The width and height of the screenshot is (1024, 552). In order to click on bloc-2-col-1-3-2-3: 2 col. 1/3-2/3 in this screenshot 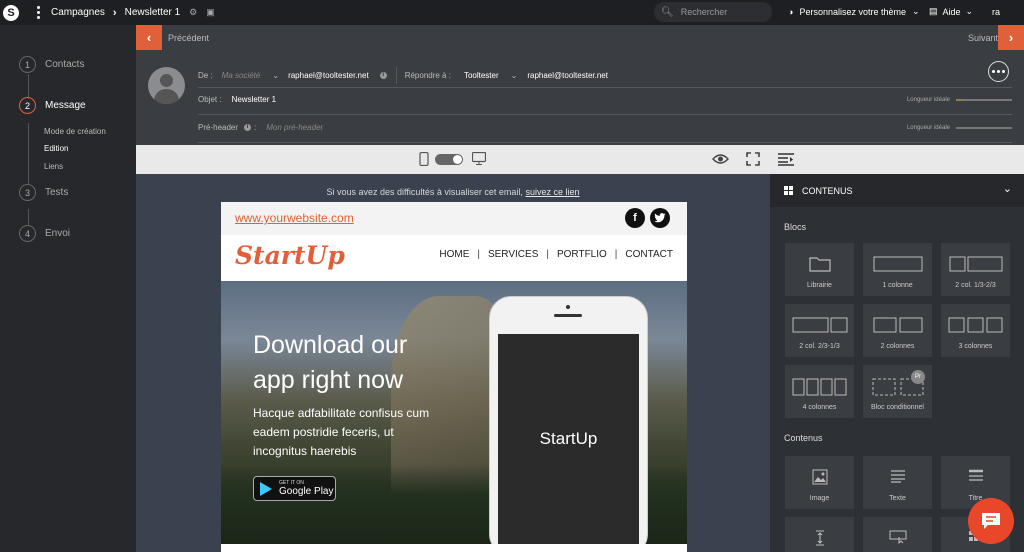, I will do `click(975, 269)`.